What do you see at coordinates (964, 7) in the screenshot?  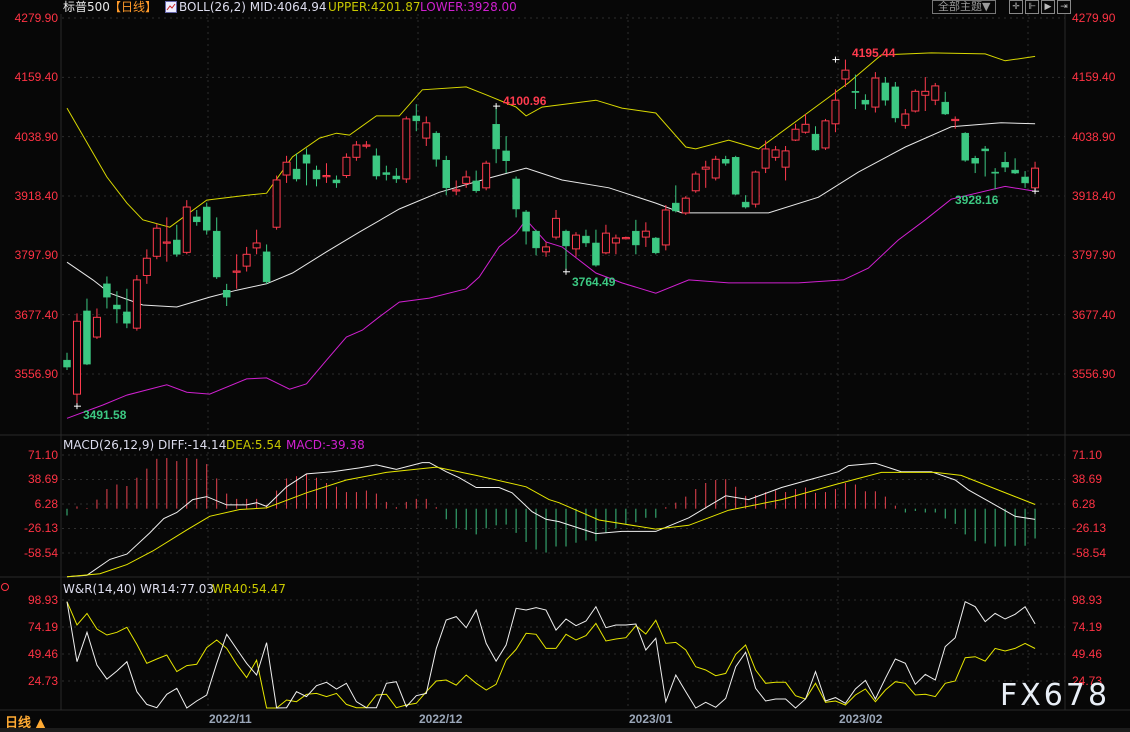 I see `theme-dropdown: 全部主题▼` at bounding box center [964, 7].